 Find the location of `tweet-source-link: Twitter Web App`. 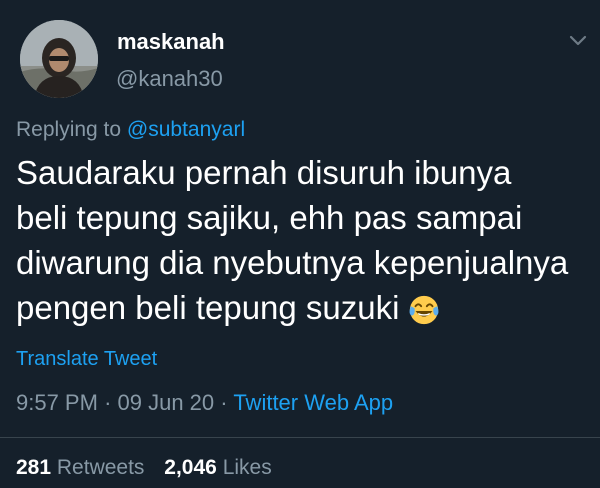

tweet-source-link: Twitter Web App is located at coordinates (313, 402).